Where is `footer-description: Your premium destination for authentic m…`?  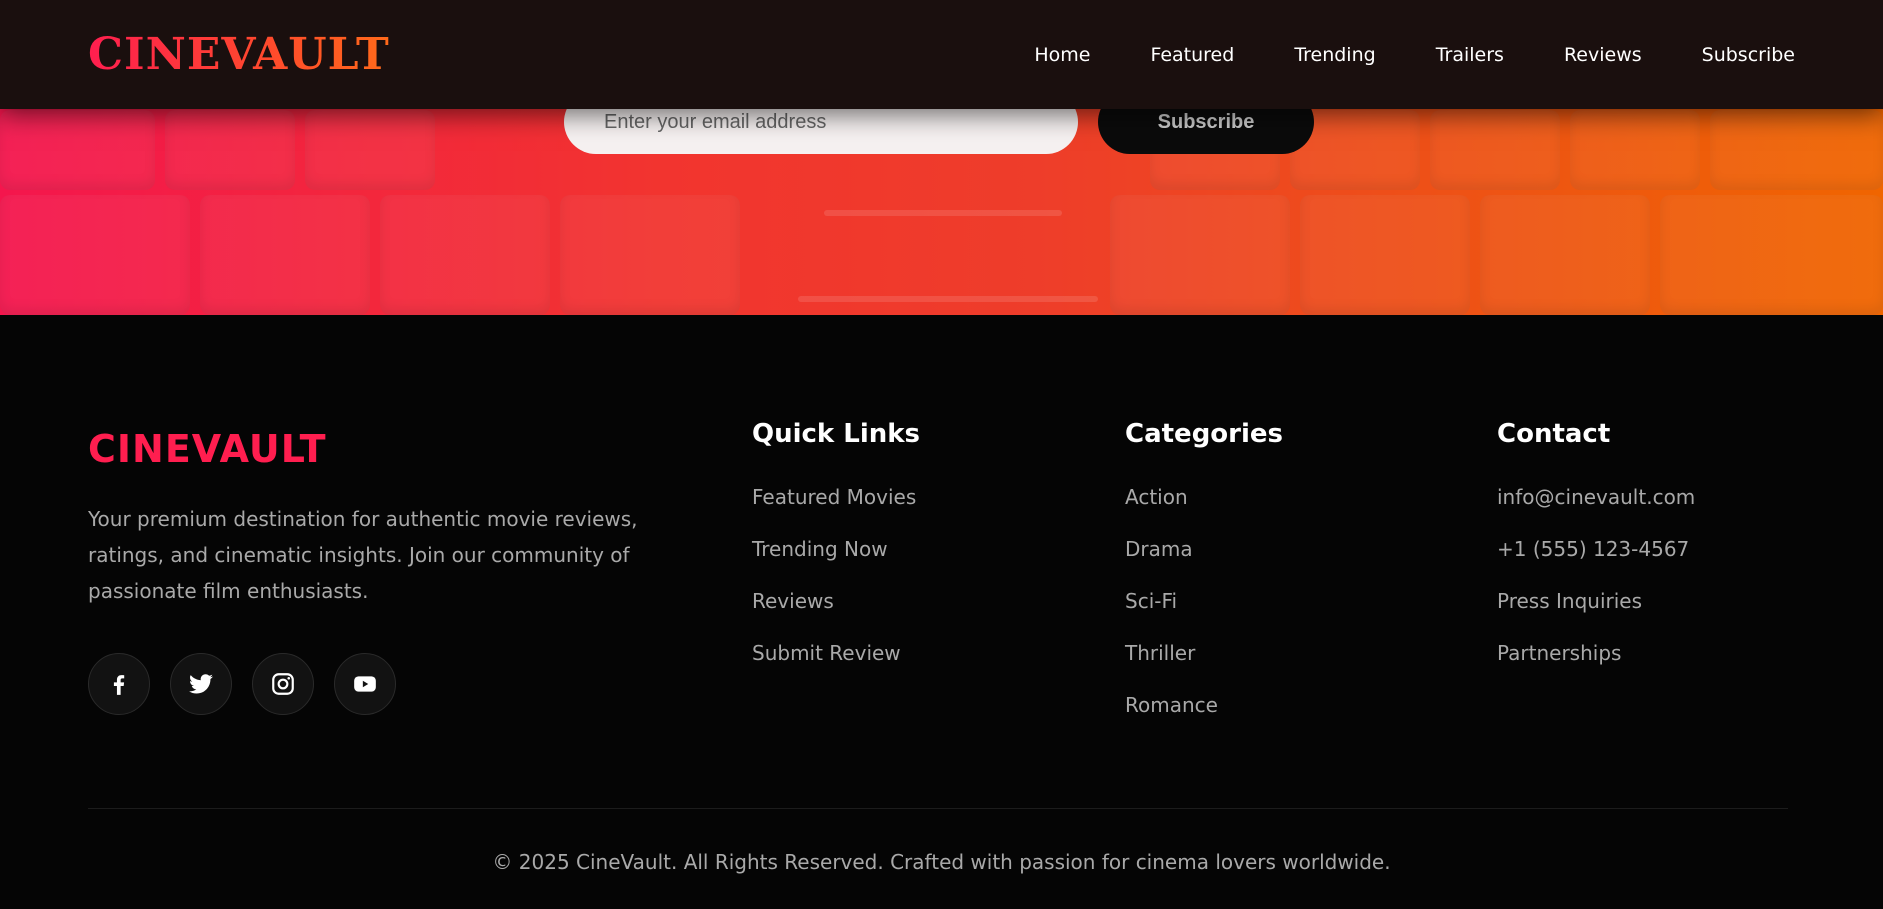
footer-description: Your premium destination for authentic m… is located at coordinates (363, 555).